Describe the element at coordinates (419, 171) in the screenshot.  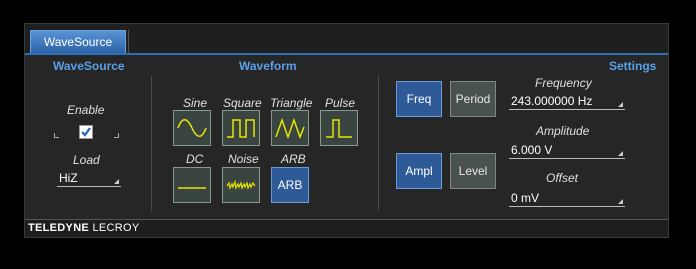
I see `ampl-button: Ampl` at that location.